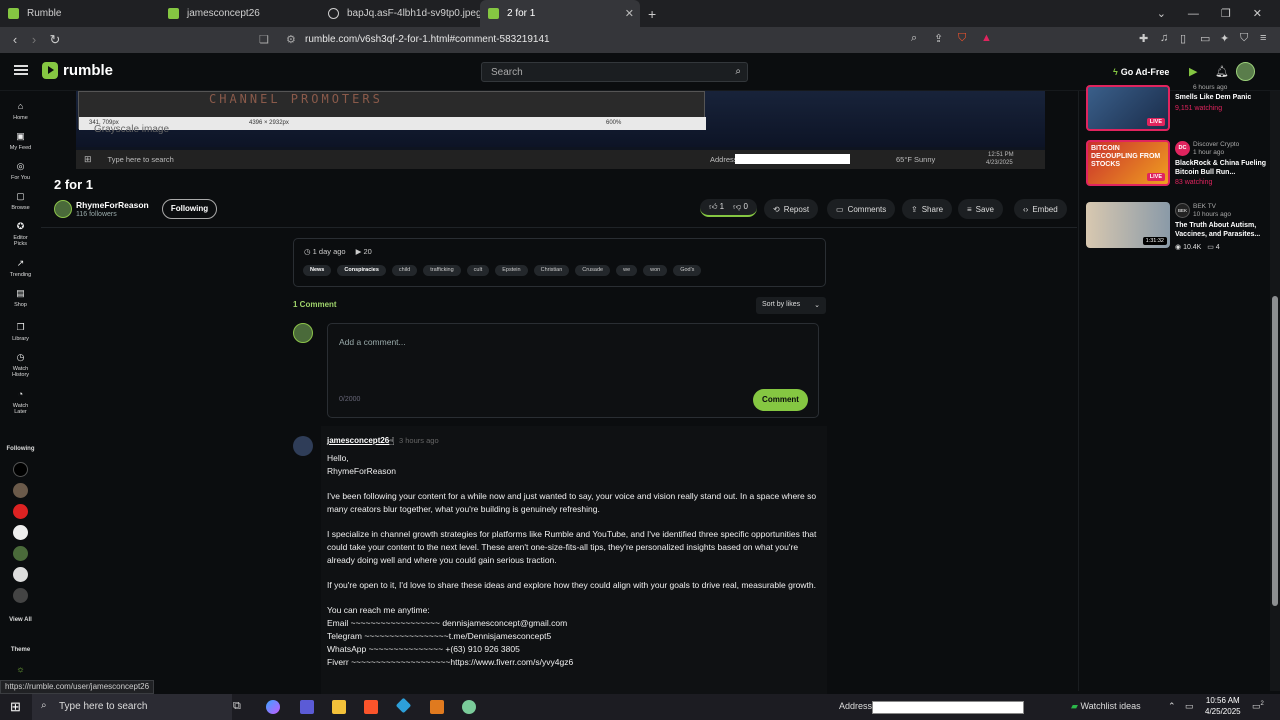 The width and height of the screenshot is (1280, 720). Describe the element at coordinates (358, 440) in the screenshot. I see `commenter-username: jamesconcept26` at that location.